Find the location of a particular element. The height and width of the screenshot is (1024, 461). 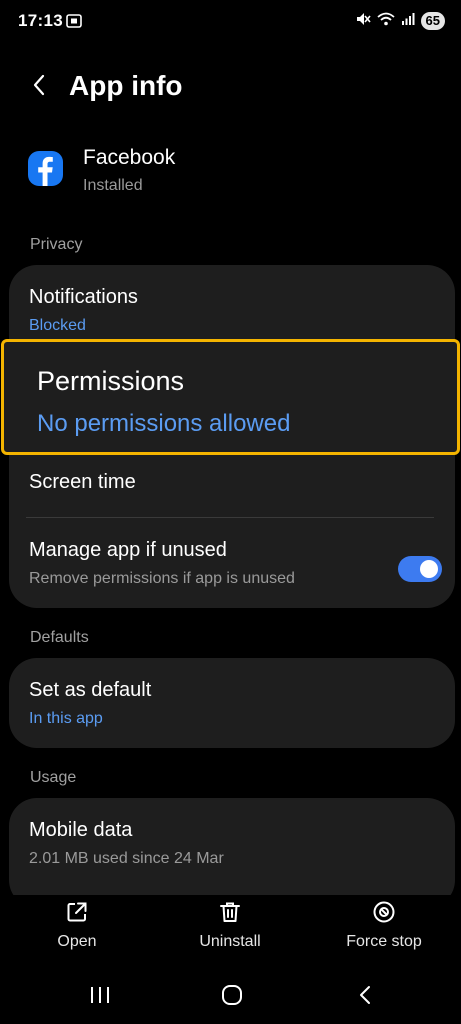

toggle-knob is located at coordinates (429, 569).